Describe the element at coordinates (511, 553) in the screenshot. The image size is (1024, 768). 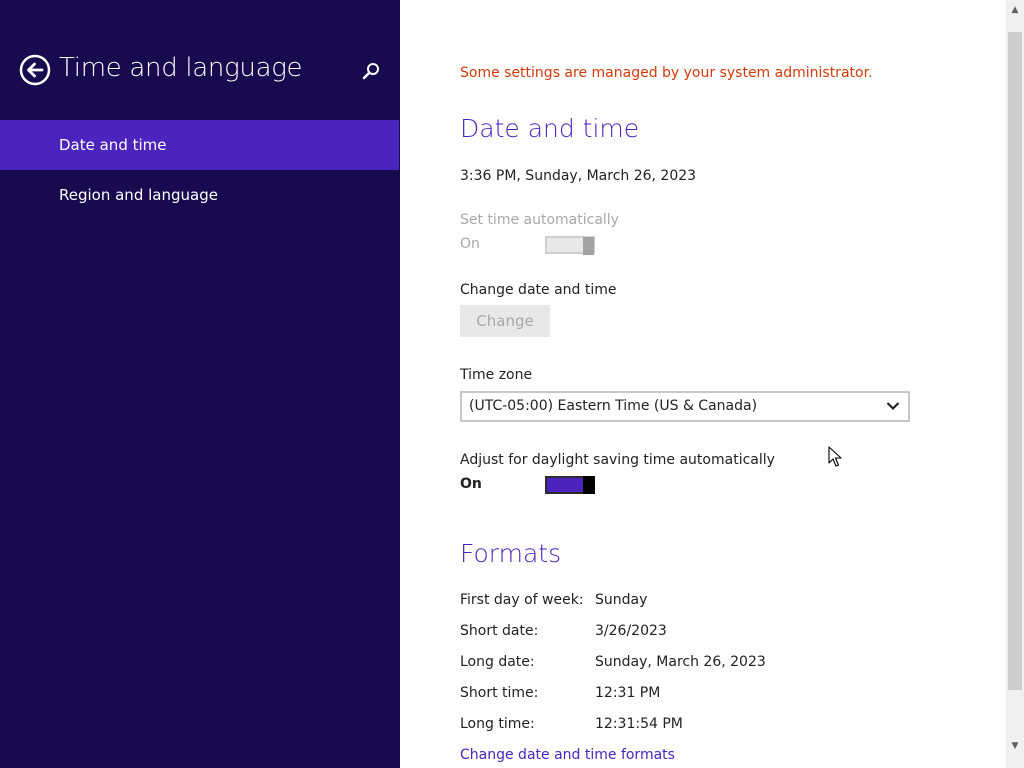
I see `formats-heading: Formats` at that location.